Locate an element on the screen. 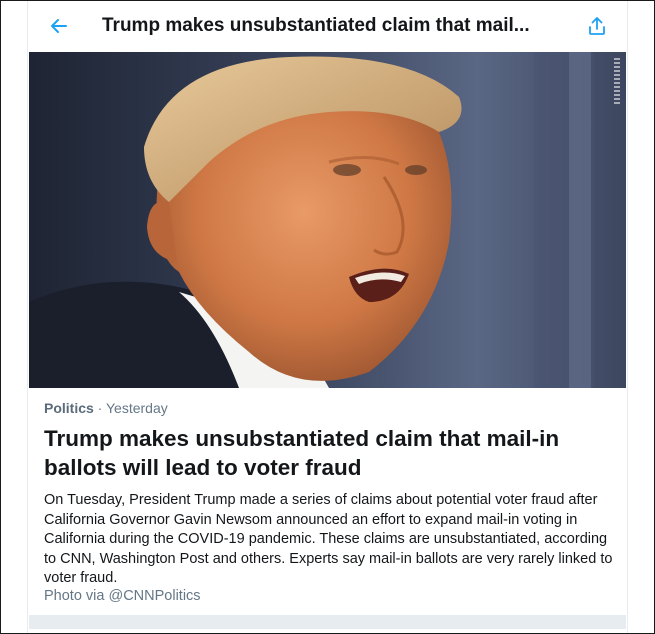 This screenshot has width=655, height=634. category-label: Politics is located at coordinates (69, 408).